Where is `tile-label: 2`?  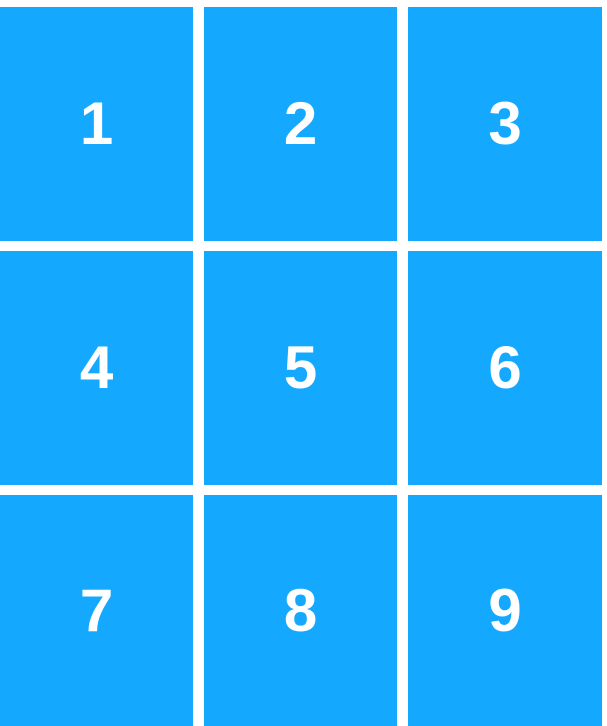
tile-label: 2 is located at coordinates (300, 123).